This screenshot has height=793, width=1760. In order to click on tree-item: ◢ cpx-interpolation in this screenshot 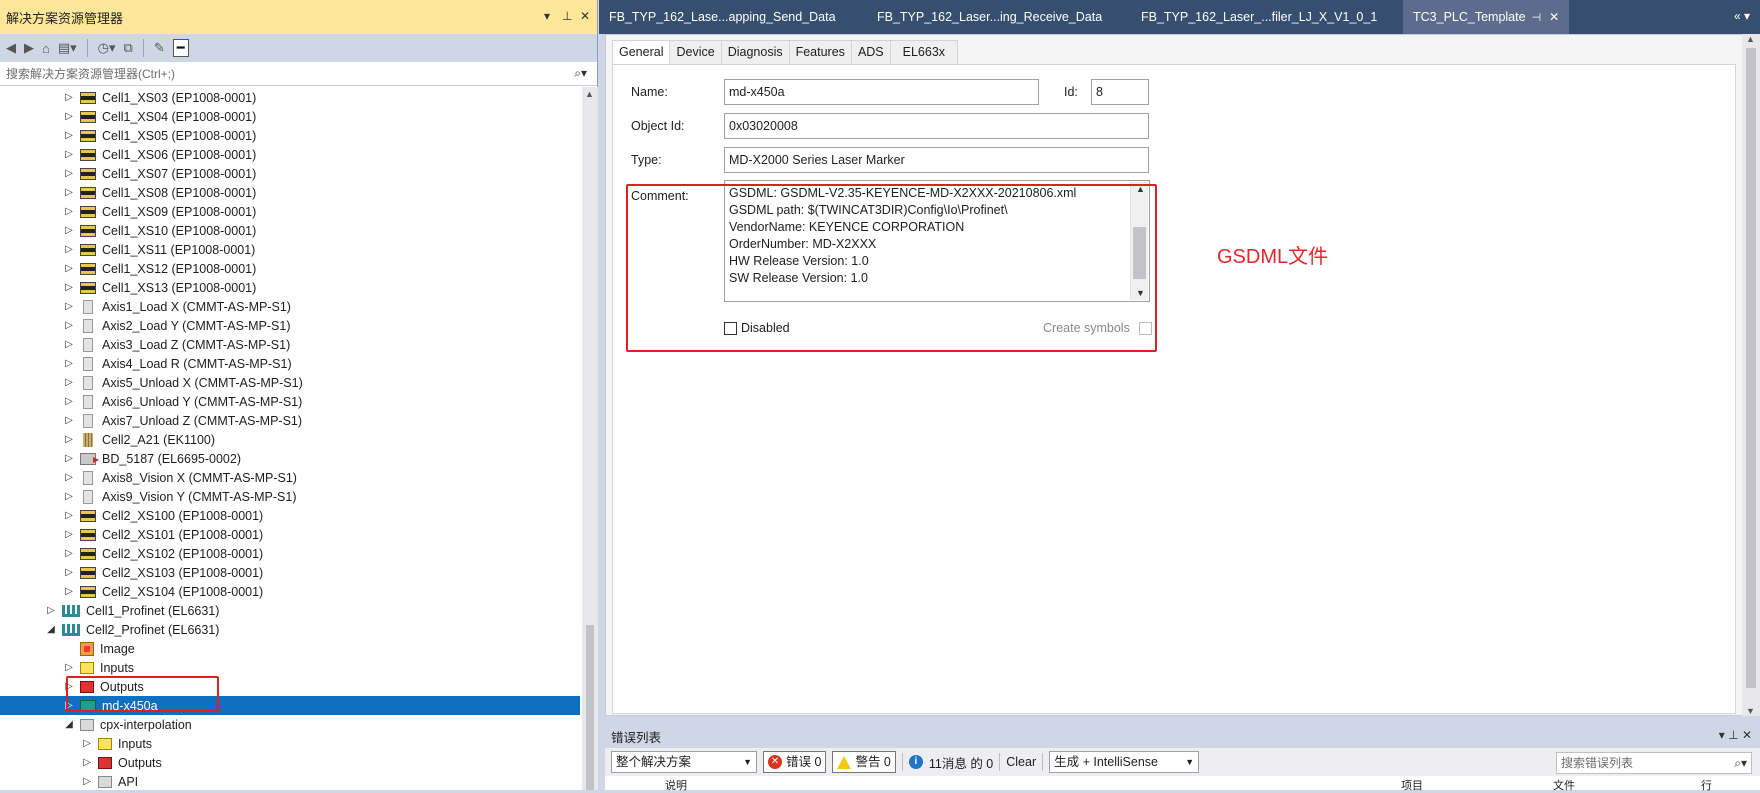, I will do `click(290, 724)`.